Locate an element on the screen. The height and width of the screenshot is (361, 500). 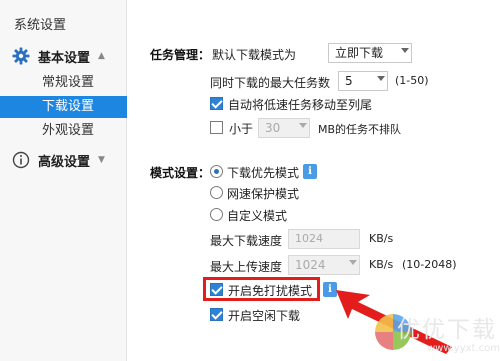
radio-download-priority-label: 下载优先模式 is located at coordinates (263, 173).